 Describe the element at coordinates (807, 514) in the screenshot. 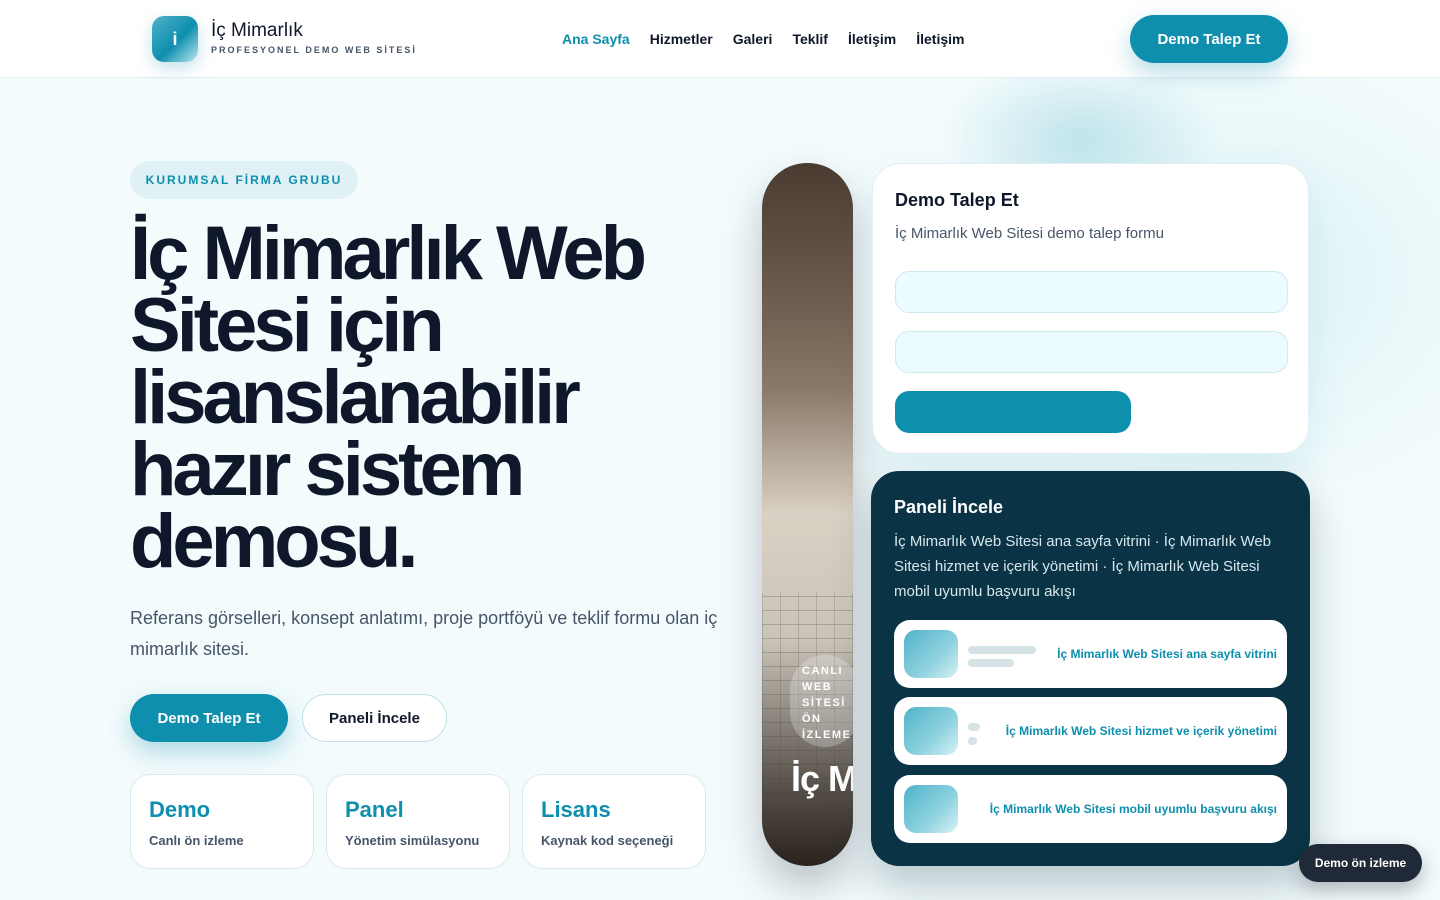

I see `hero-photo: CANLI WEB SİTESİ ÖN İZLEME İç Mimarlık` at that location.